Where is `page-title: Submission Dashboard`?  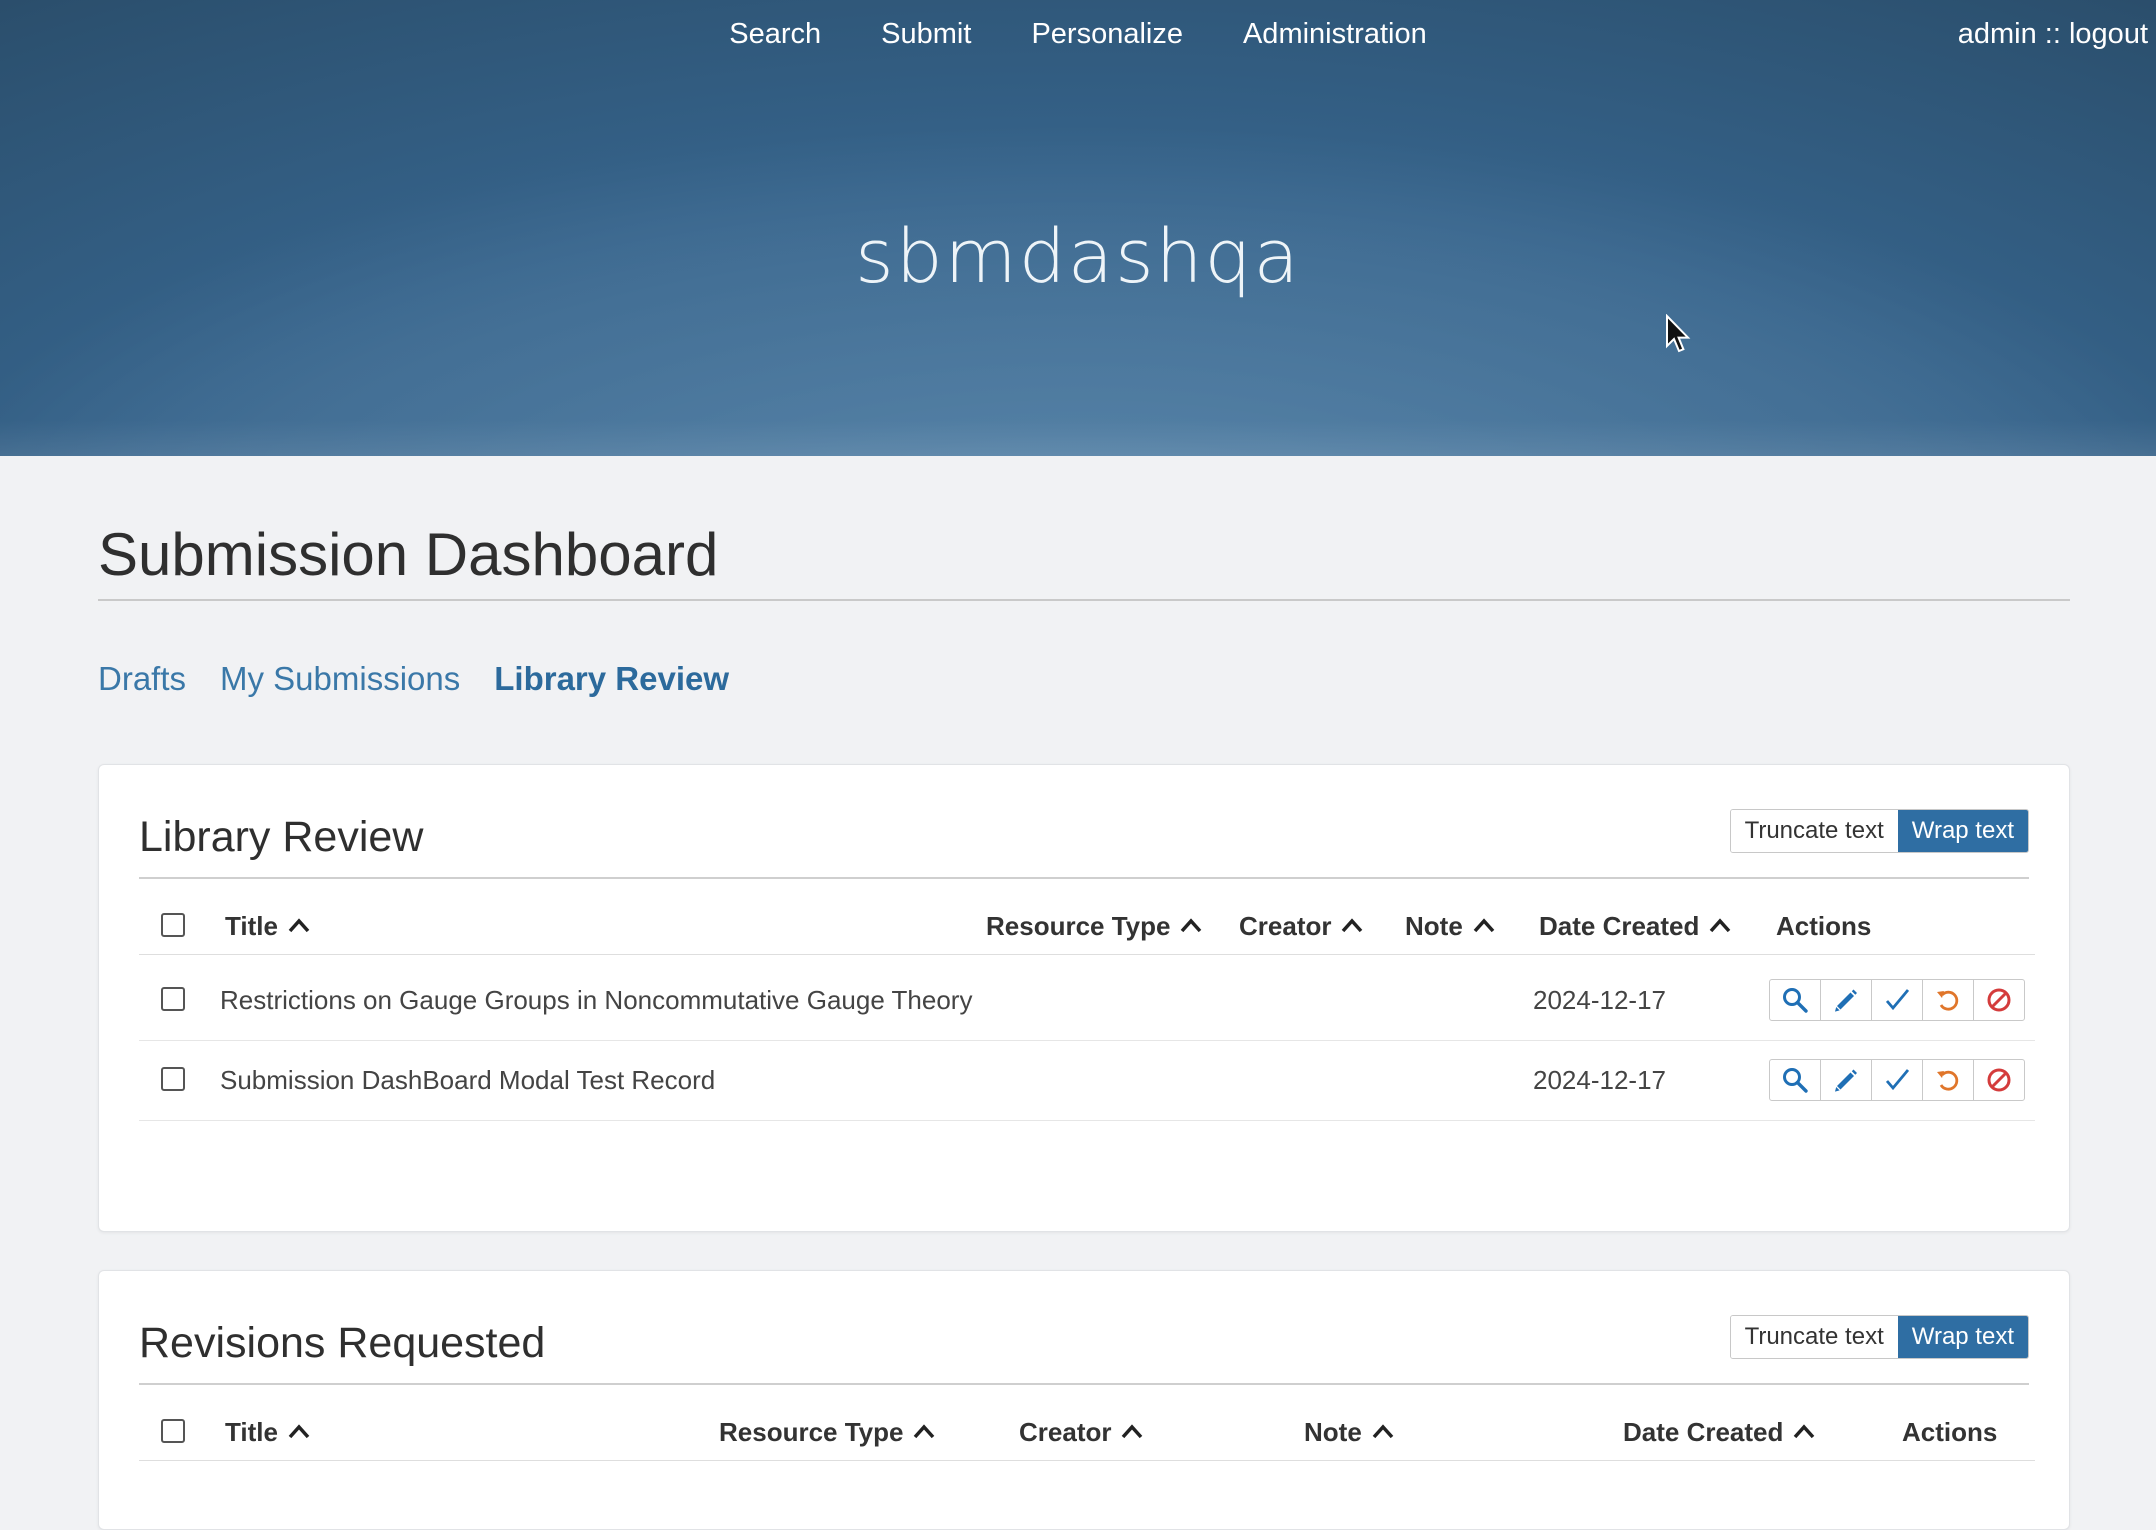 page-title: Submission Dashboard is located at coordinates (1084, 560).